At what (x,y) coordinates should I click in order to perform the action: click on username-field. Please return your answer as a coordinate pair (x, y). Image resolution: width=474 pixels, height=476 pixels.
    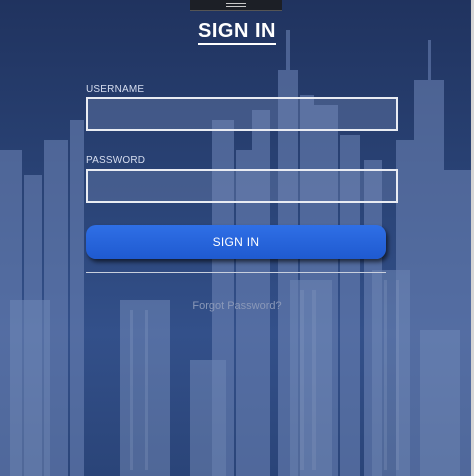
    Looking at the image, I should click on (242, 114).